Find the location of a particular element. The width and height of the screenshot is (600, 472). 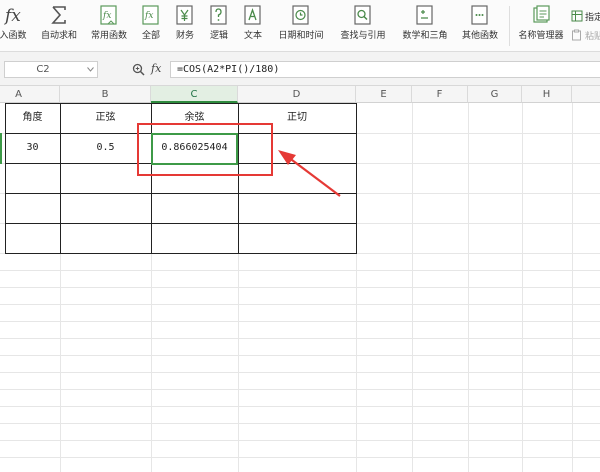

more-functions-button: 其他函数 is located at coordinates (480, 26).